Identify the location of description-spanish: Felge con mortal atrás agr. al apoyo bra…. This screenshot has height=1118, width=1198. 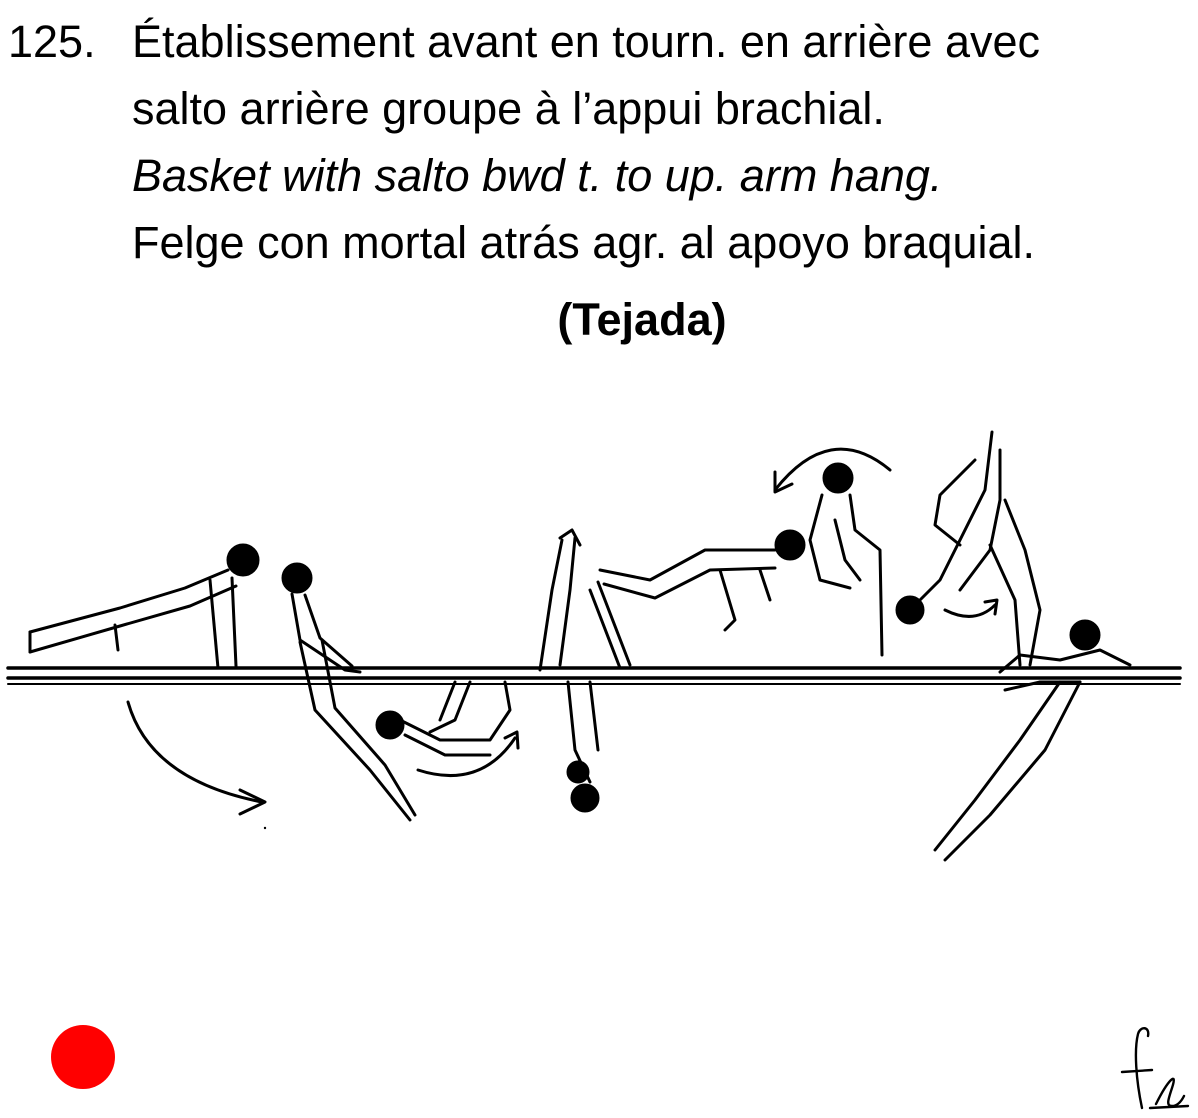
(584, 242).